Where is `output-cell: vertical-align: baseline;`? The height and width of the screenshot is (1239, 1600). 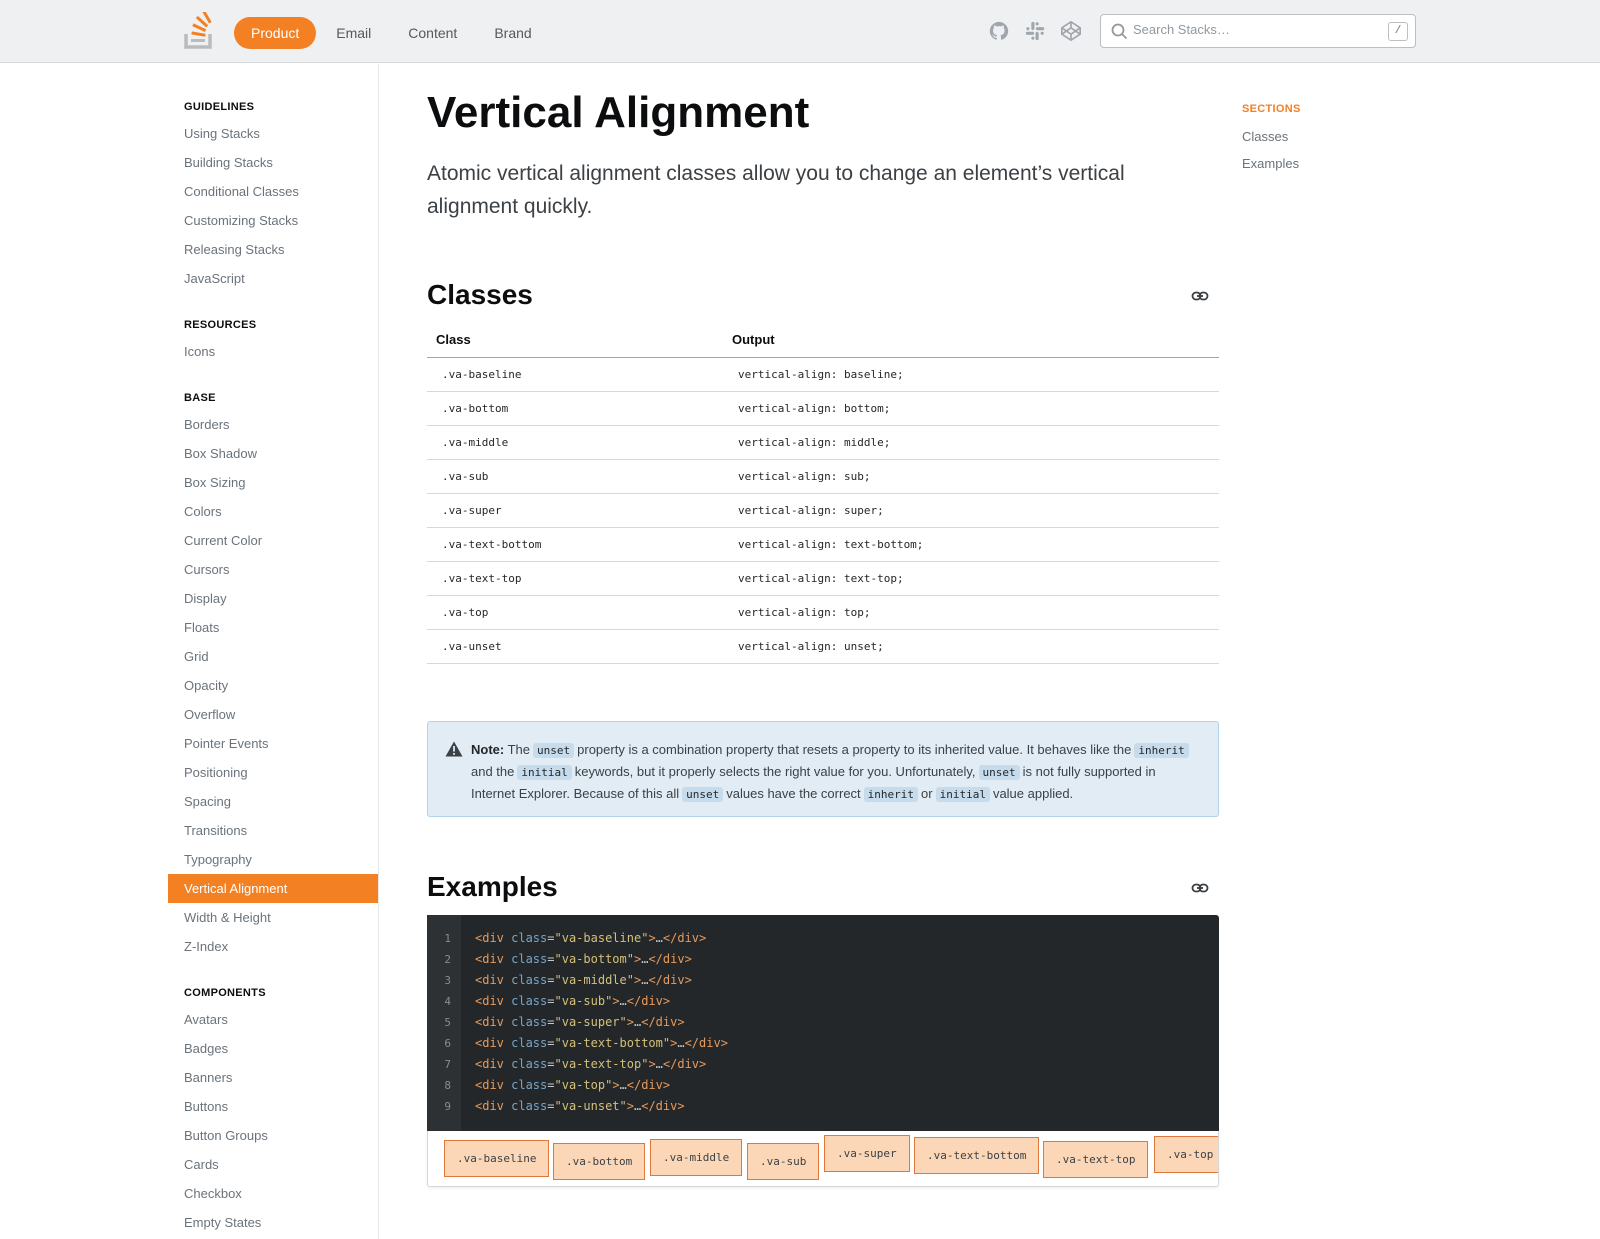
output-cell: vertical-align: baseline; is located at coordinates (971, 374).